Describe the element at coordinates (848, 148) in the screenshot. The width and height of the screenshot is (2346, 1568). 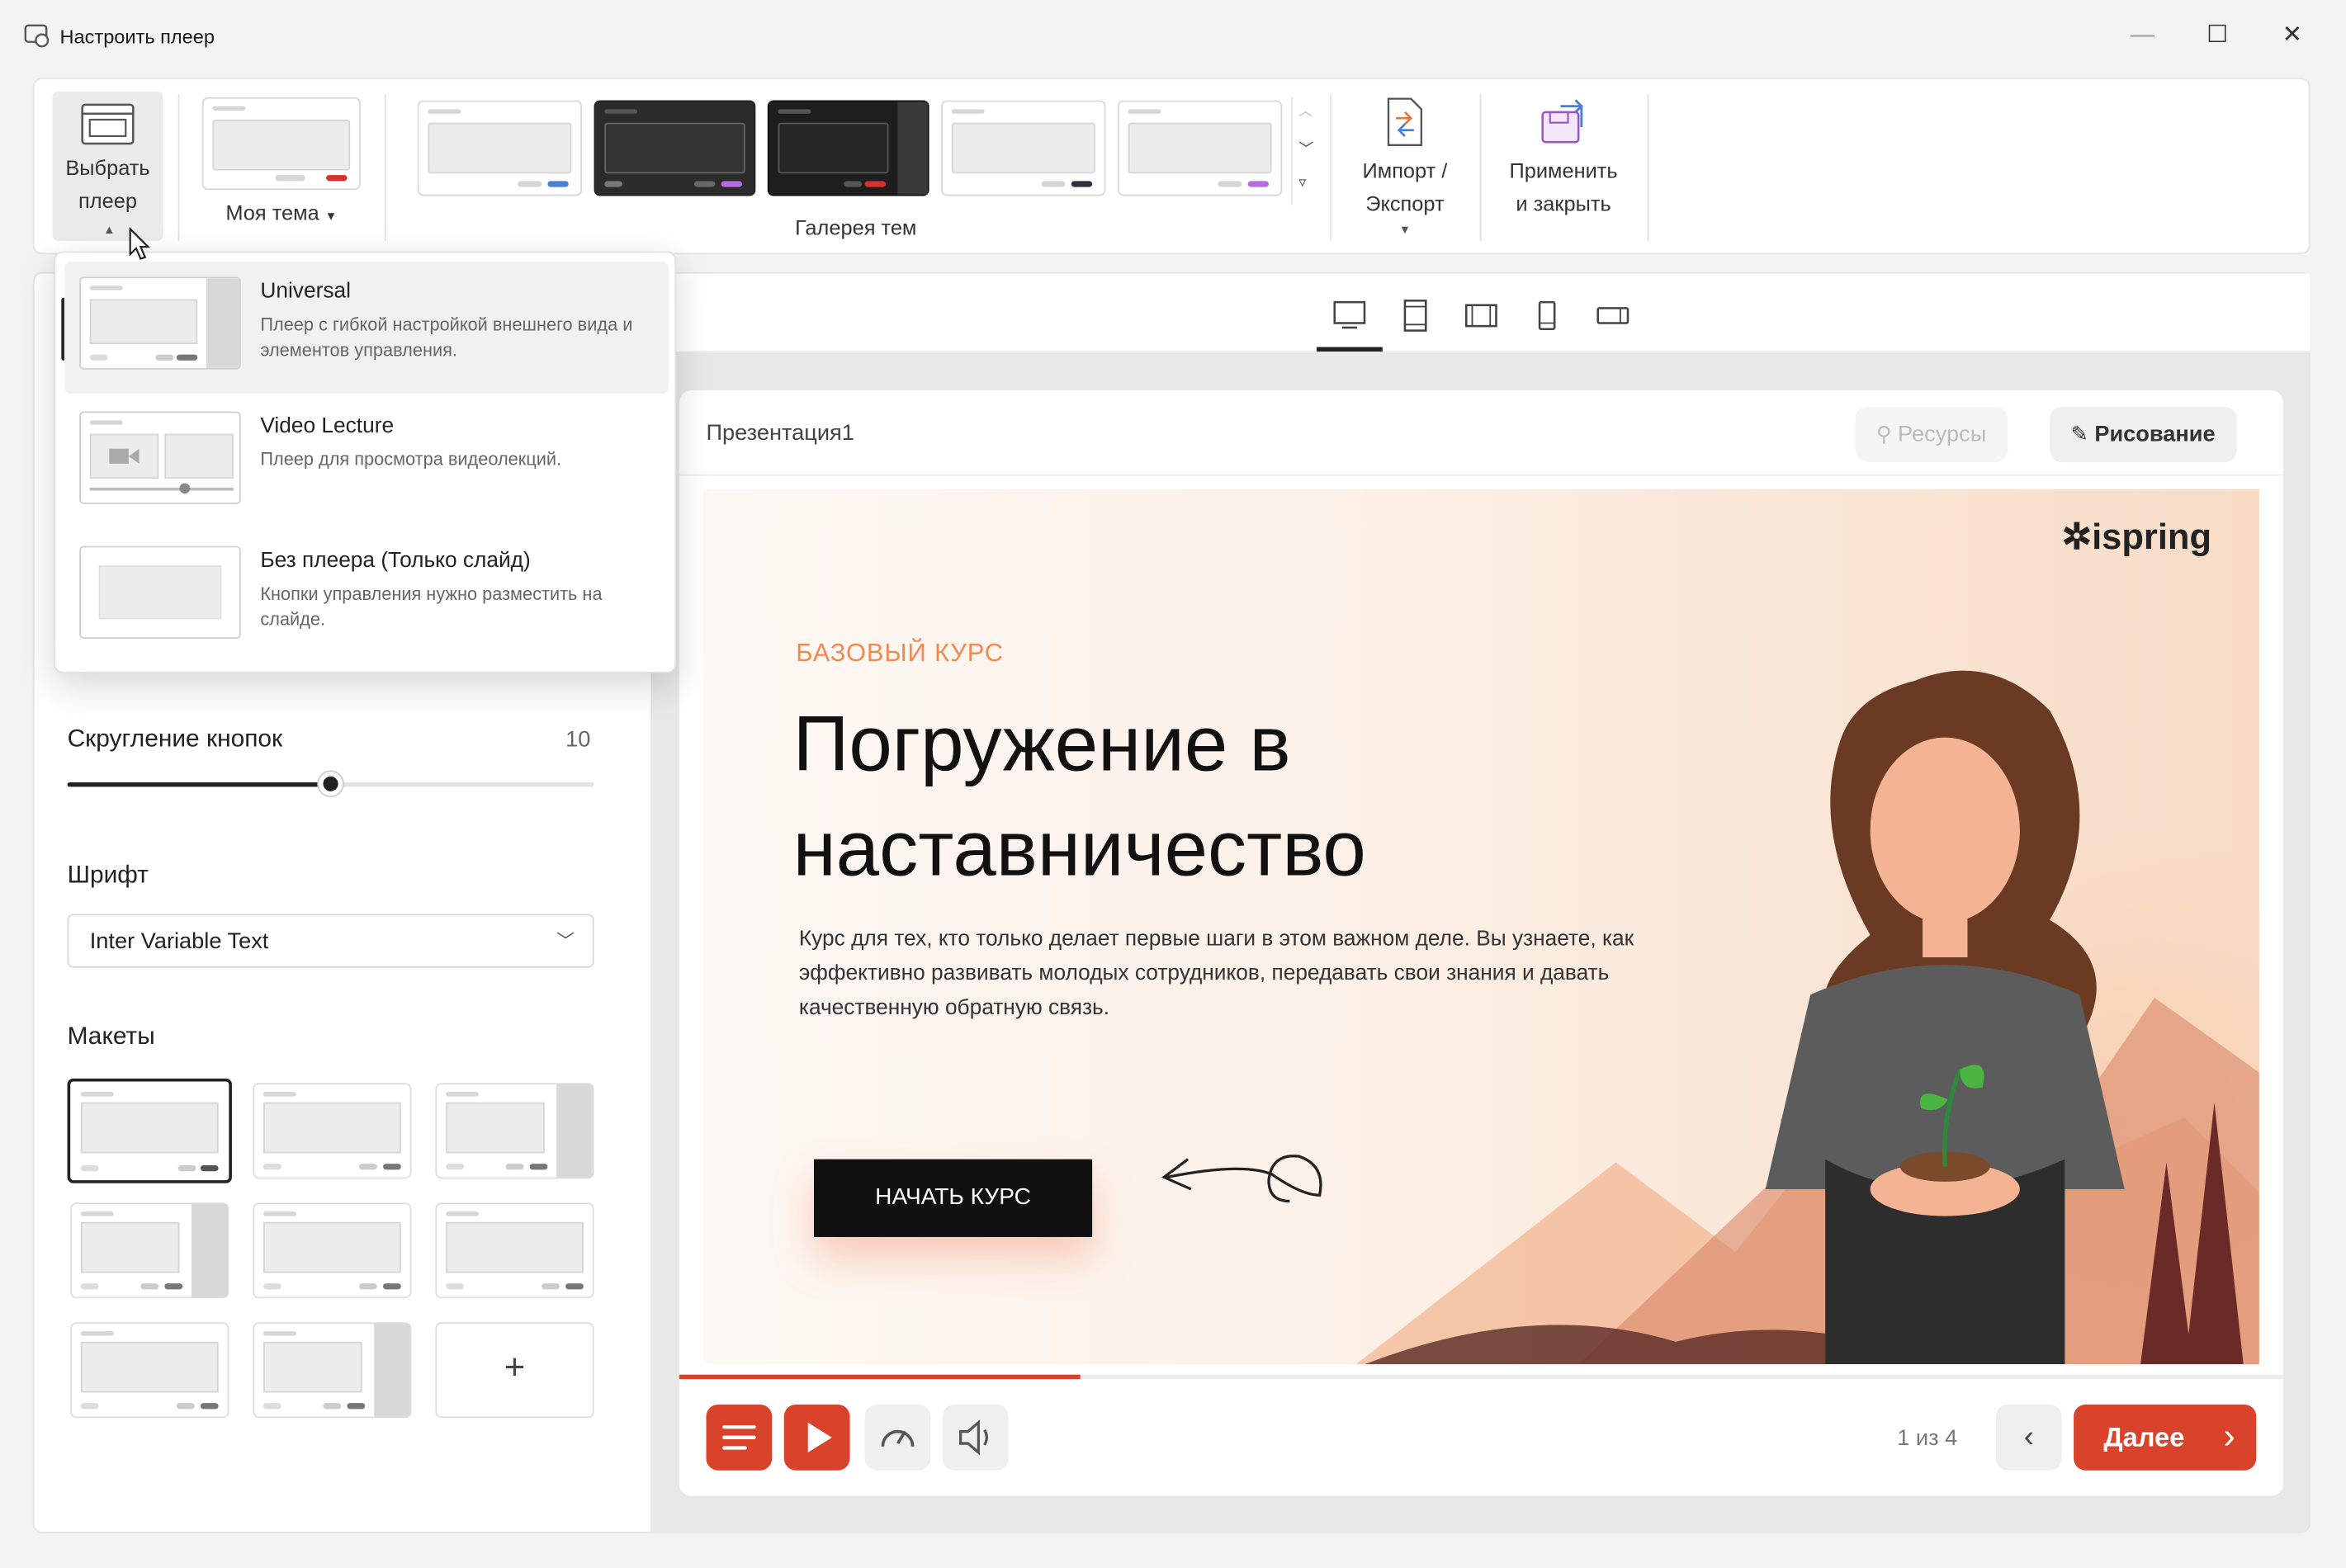
I see `theme-dark-red` at that location.